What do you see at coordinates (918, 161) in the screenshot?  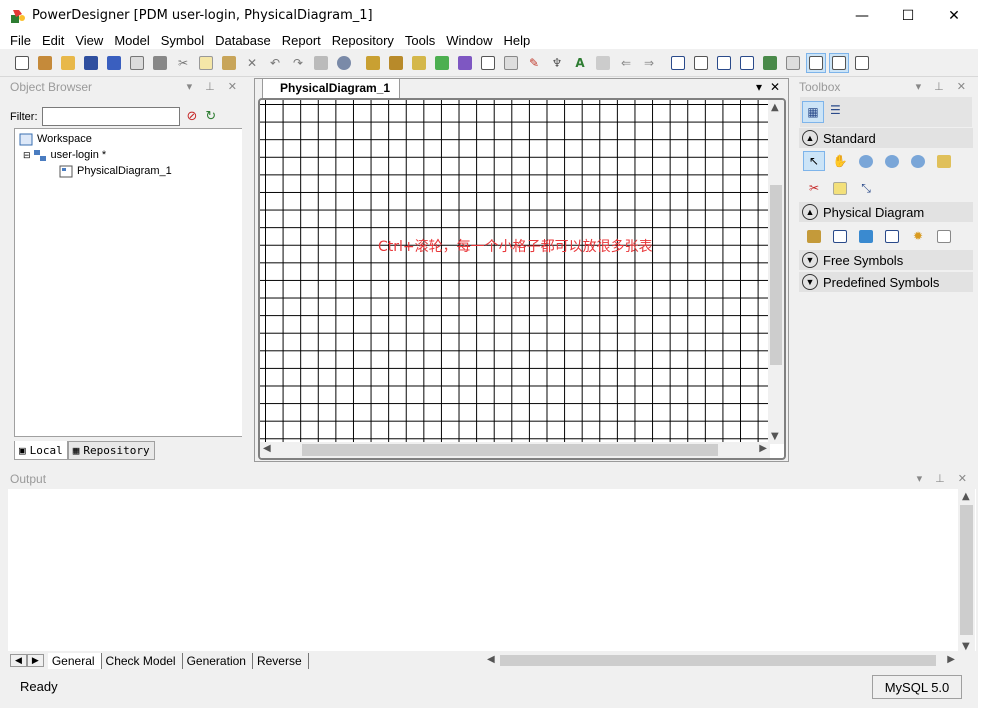 I see `open-diagram-icon` at bounding box center [918, 161].